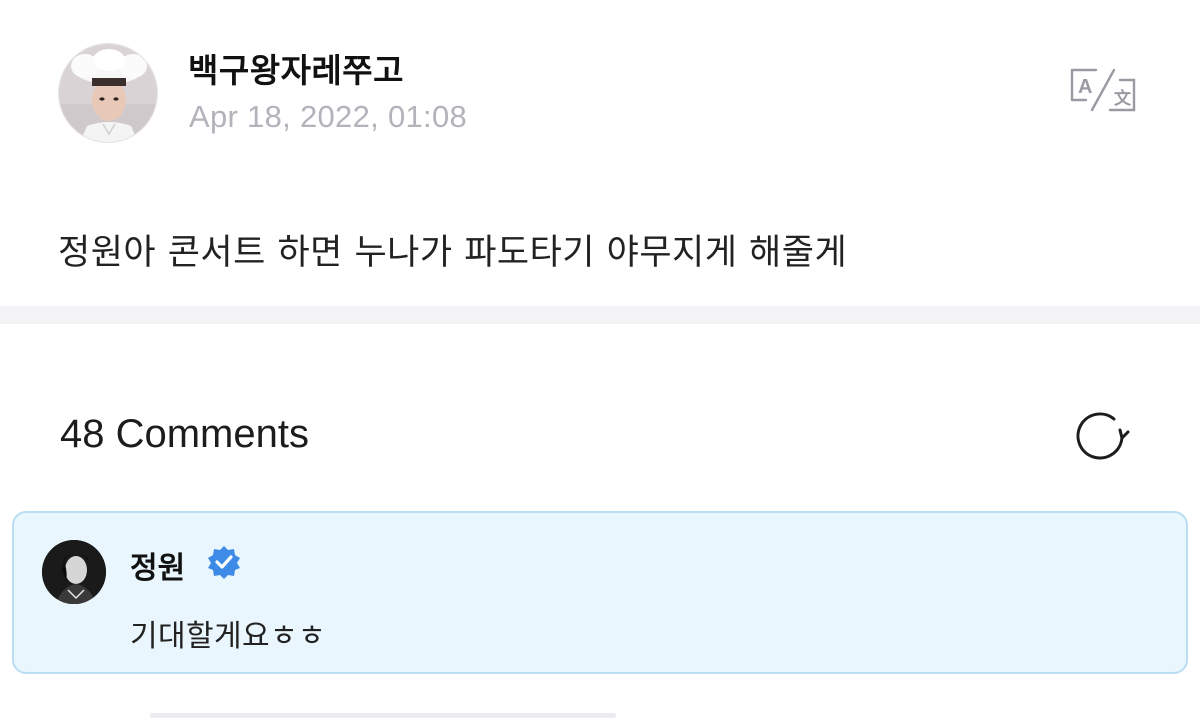  I want to click on author-avatar, so click(108, 93).